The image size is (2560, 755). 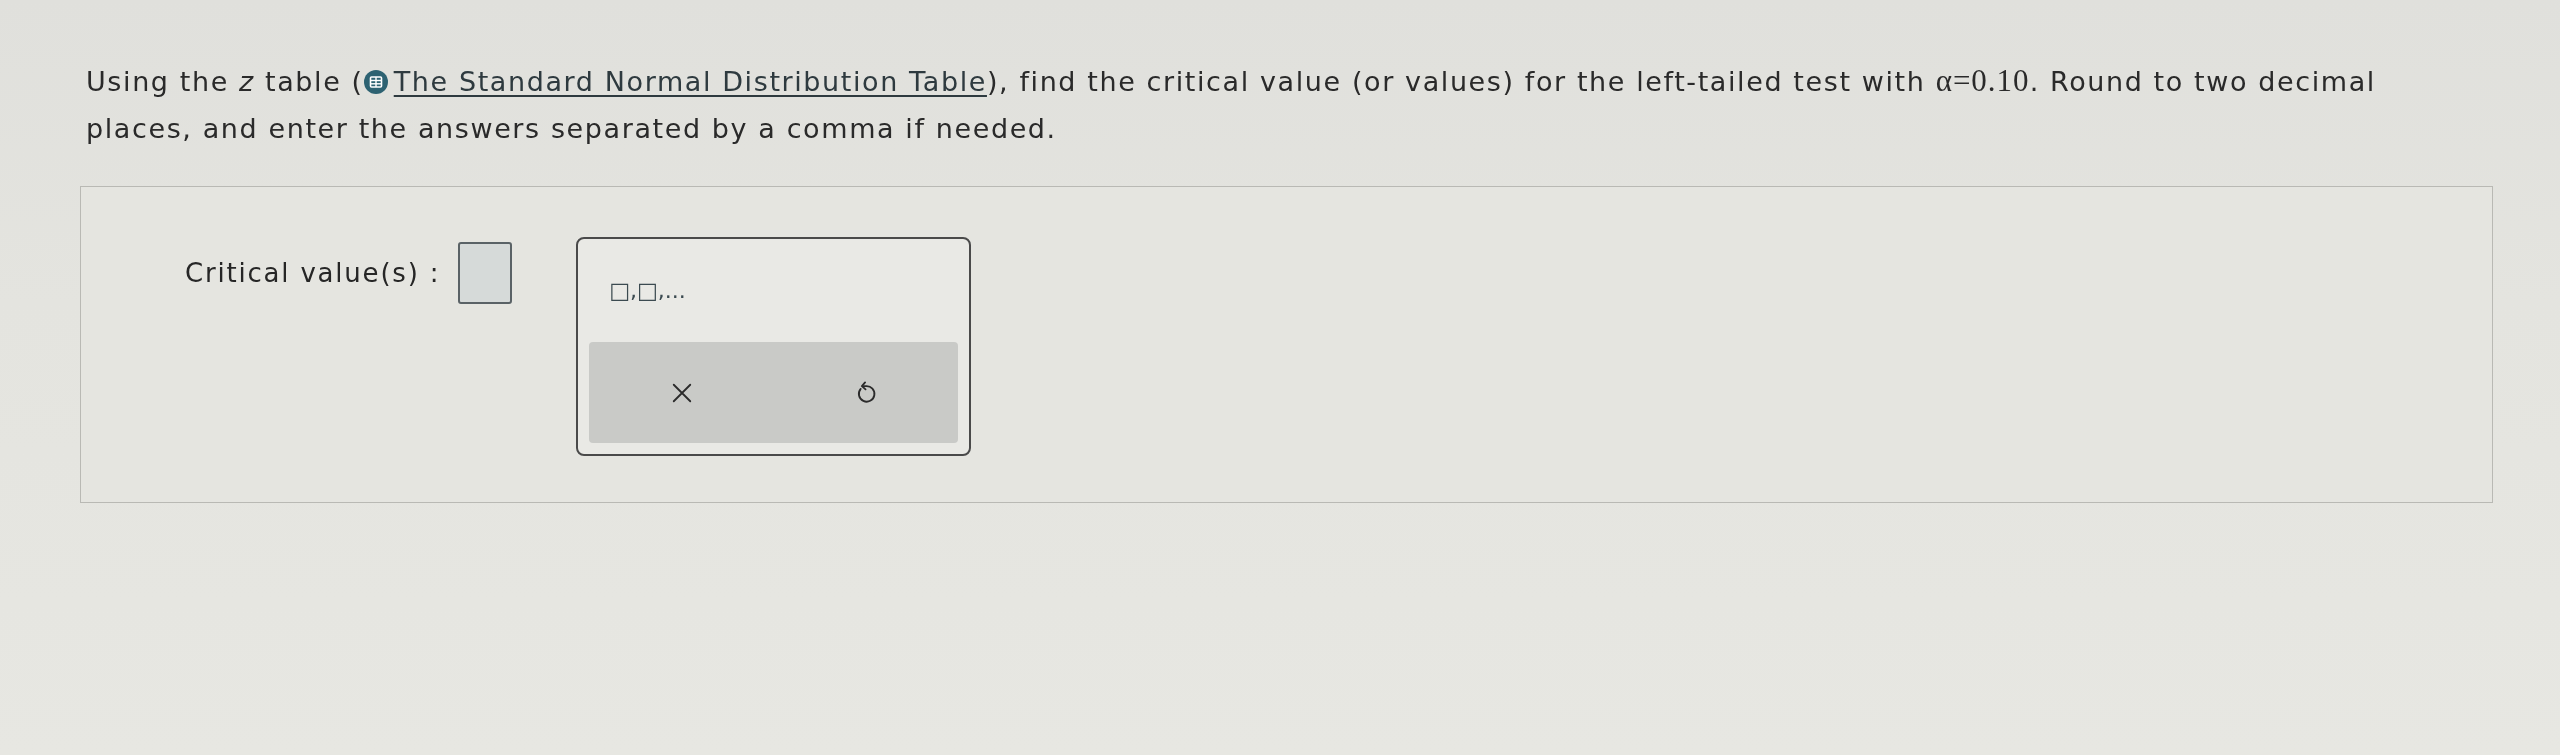 What do you see at coordinates (1231, 104) in the screenshot?
I see `question-text: Using the z table ( The Standard Normal Distribution Table), find the critical value (or values) for the left-tailed test with α=0.10. Round to two decimal places, and enter the answers separated by a comma if needed.` at bounding box center [1231, 104].